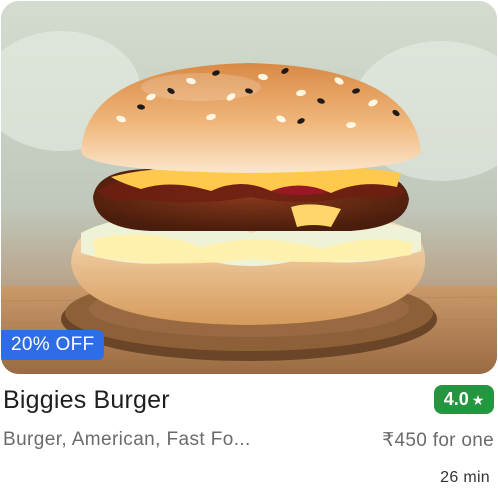  What do you see at coordinates (53, 345) in the screenshot?
I see `offer-badge: 20% OFF` at bounding box center [53, 345].